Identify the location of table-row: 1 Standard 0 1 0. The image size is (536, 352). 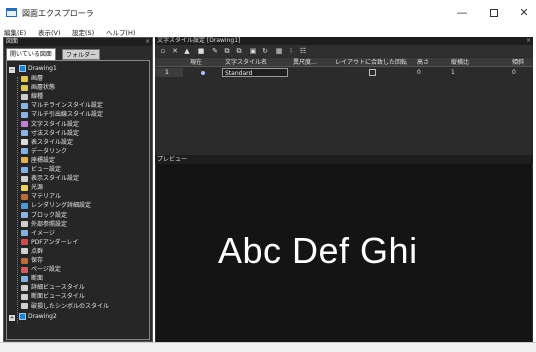
(344, 72).